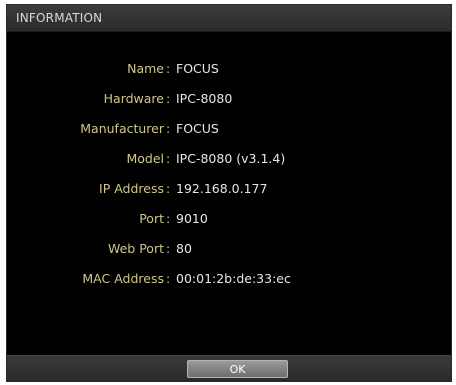 The height and width of the screenshot is (385, 456). I want to click on info-value-hardware: IPC-8080, so click(204, 98).